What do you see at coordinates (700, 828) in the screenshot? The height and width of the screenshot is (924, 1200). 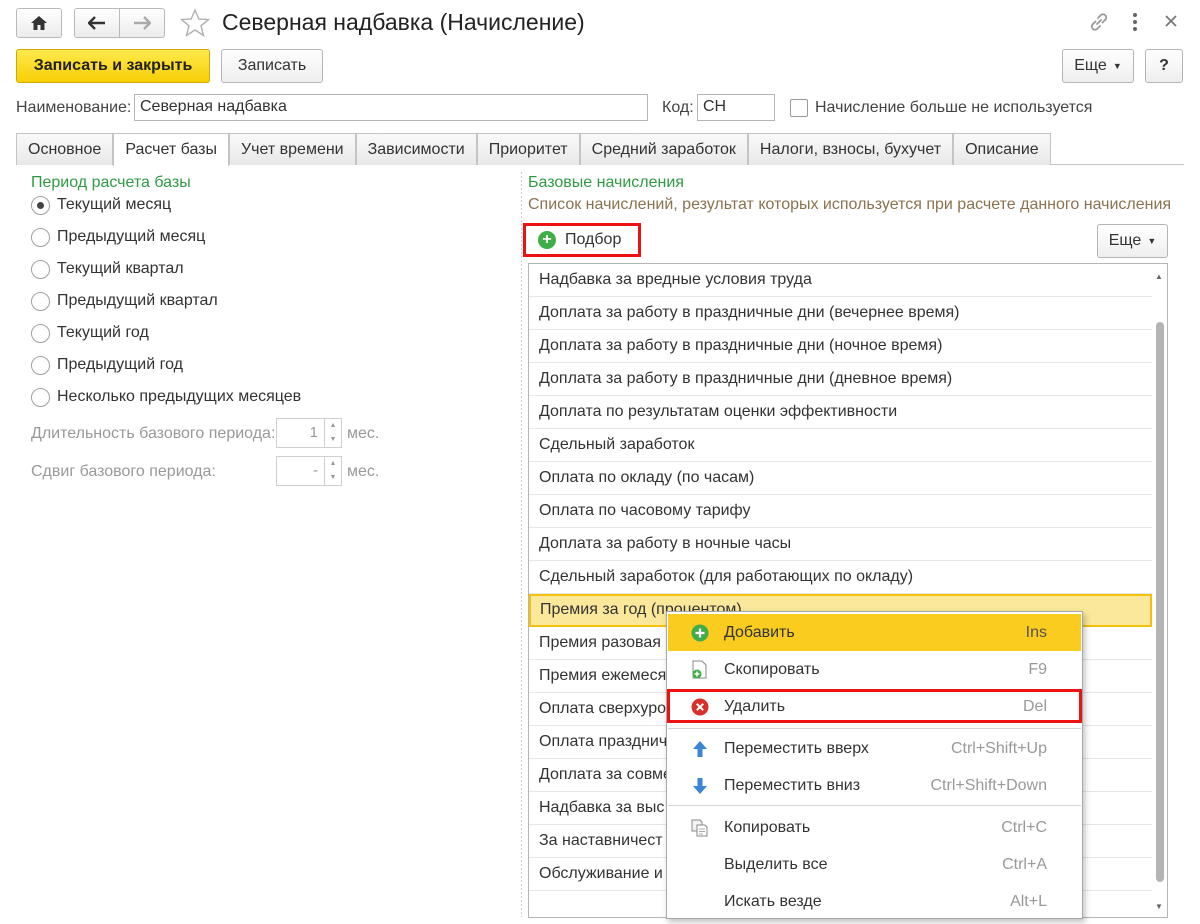 I see `clipboard-copy-icon` at bounding box center [700, 828].